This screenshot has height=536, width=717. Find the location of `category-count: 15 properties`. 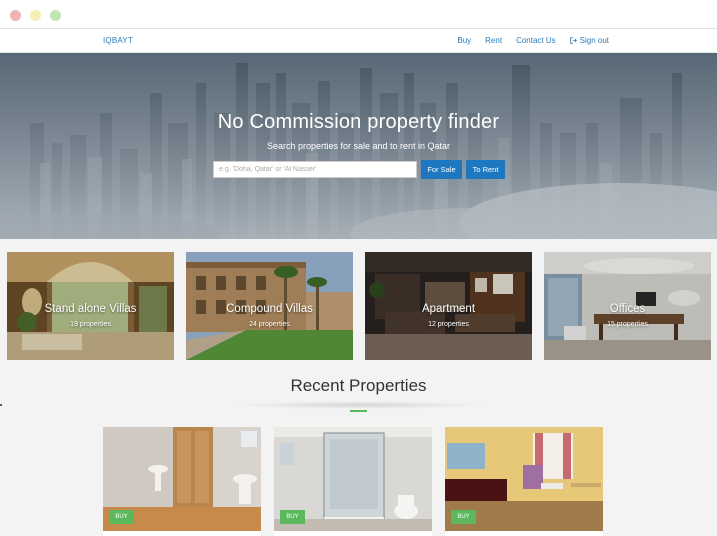

category-count: 15 properties is located at coordinates (627, 324).